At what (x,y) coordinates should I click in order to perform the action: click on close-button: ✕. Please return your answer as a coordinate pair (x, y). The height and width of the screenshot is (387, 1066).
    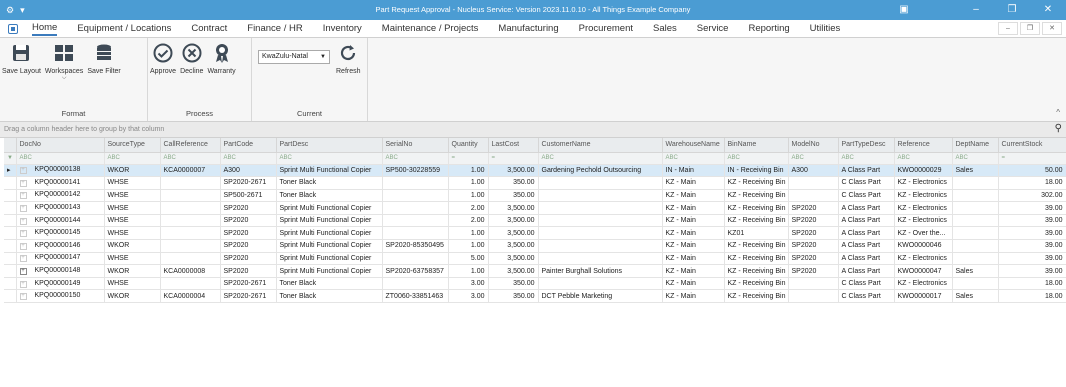
    Looking at the image, I should click on (1048, 10).